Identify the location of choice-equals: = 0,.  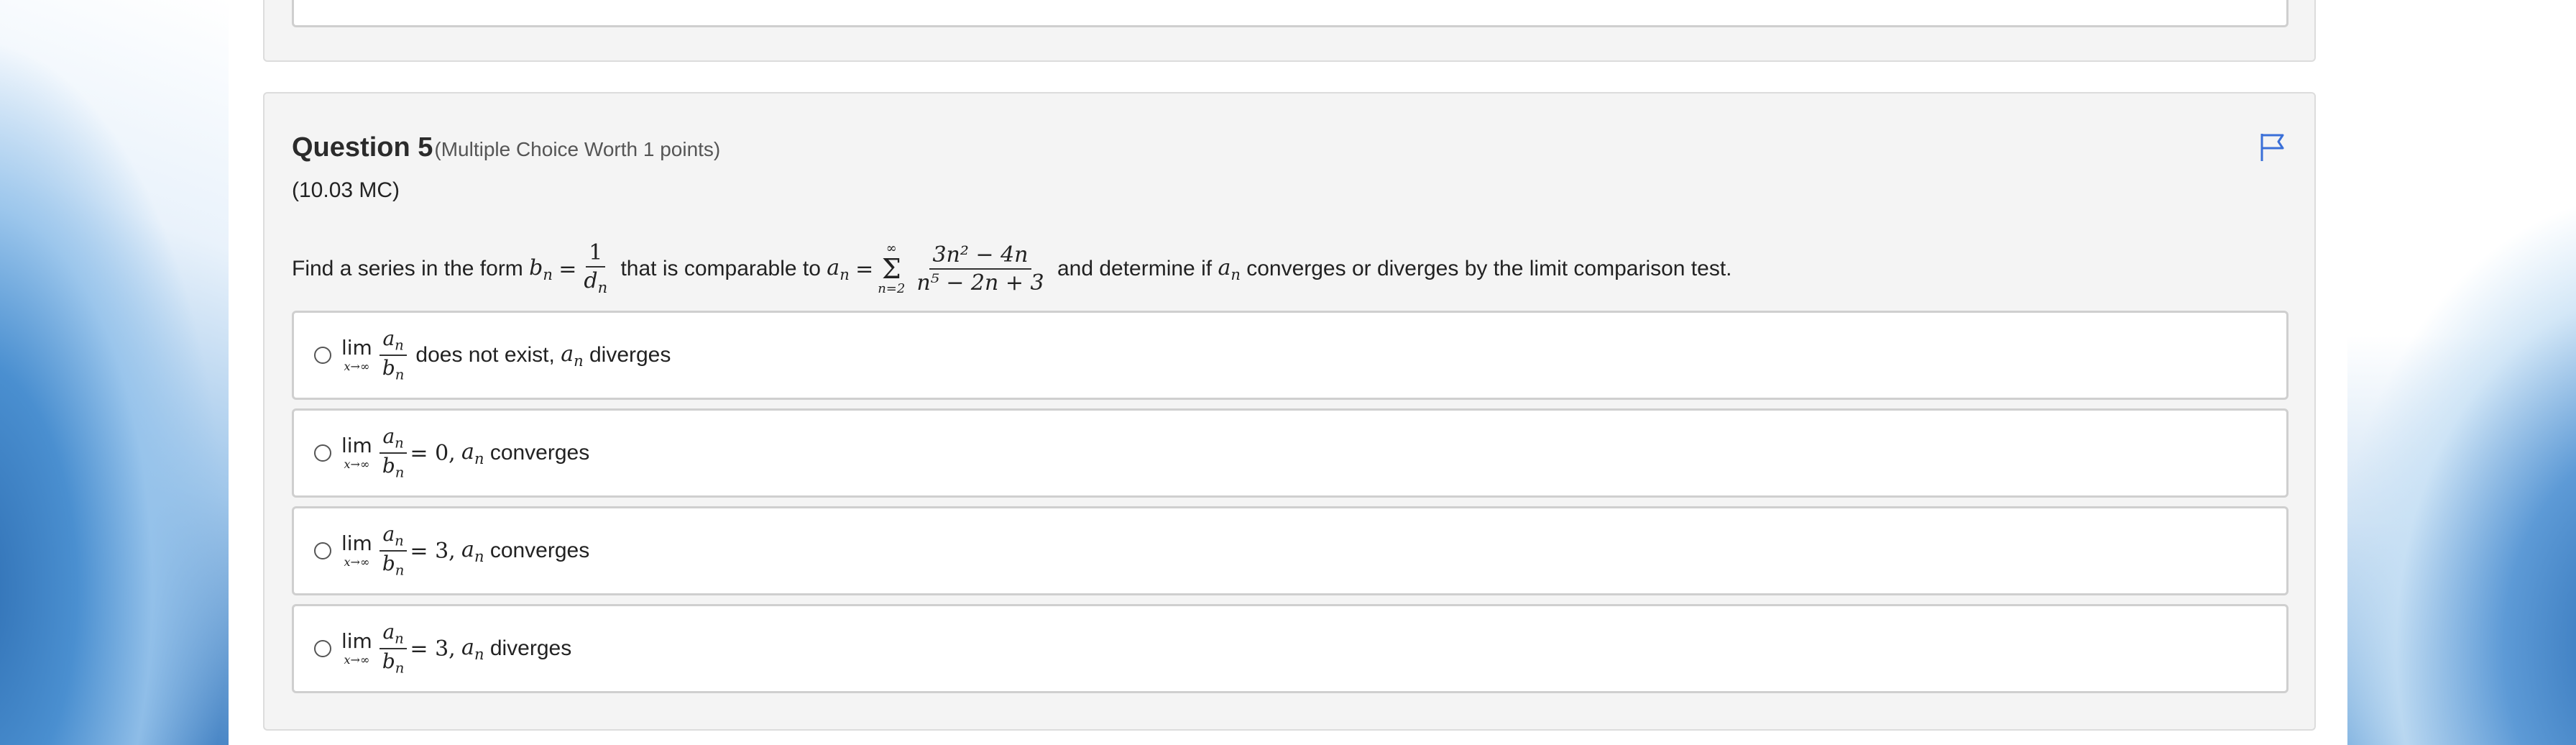
(433, 453).